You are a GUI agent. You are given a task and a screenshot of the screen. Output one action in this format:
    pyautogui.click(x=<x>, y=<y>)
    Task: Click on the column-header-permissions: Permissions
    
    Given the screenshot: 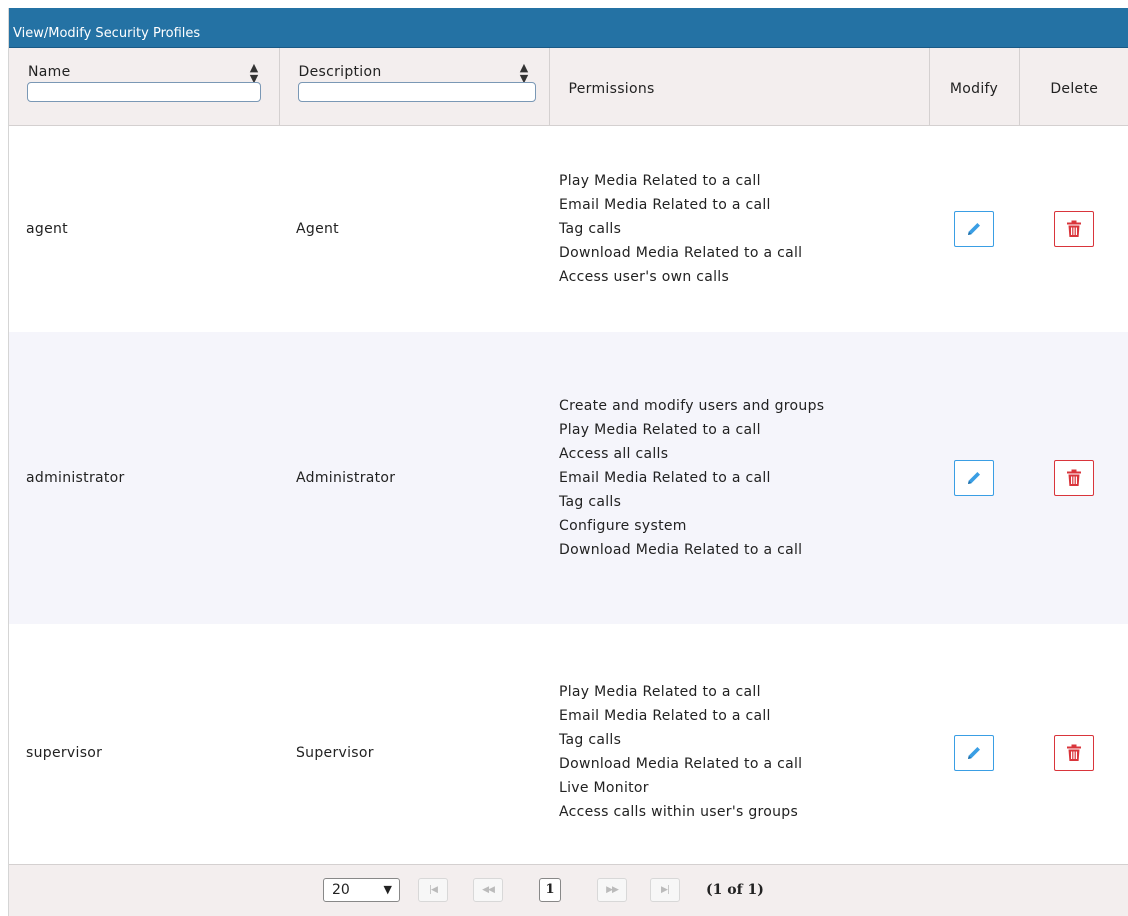 What is the action you would take?
    pyautogui.click(x=739, y=87)
    